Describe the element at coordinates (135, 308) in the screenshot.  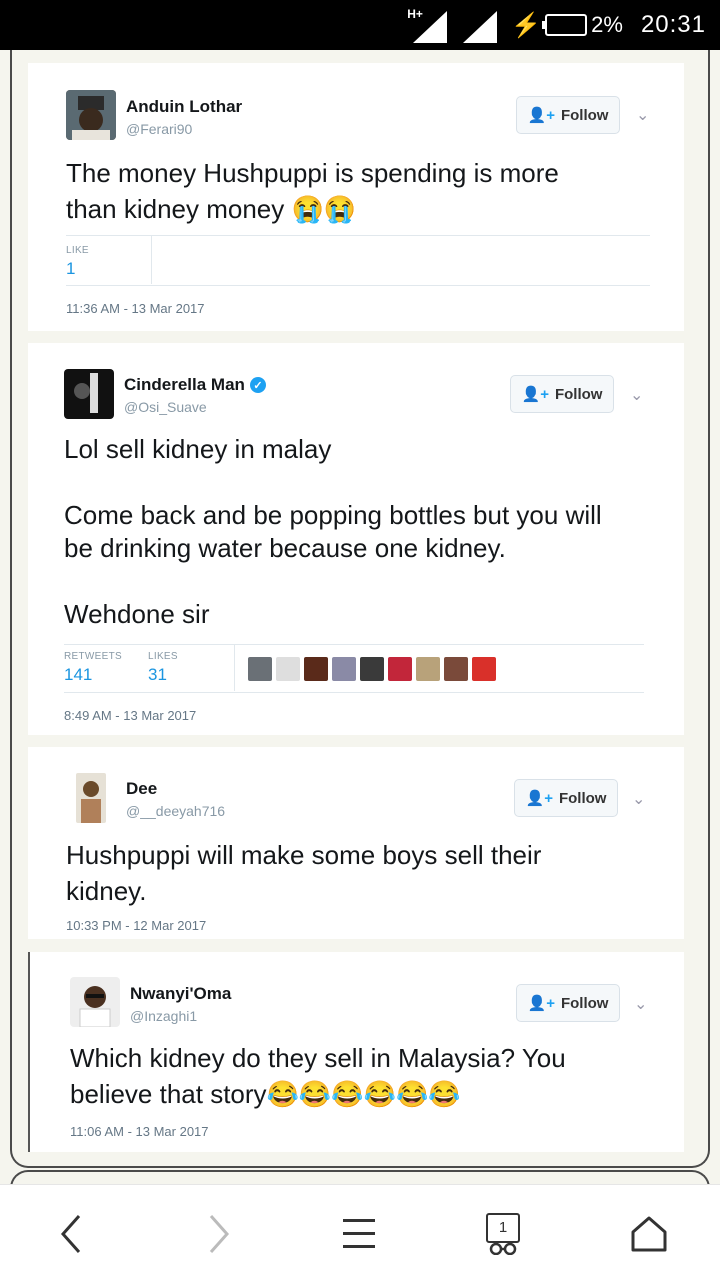
I see `tweet-timestamp: 11:36 AM - 13 Mar 2017` at that location.